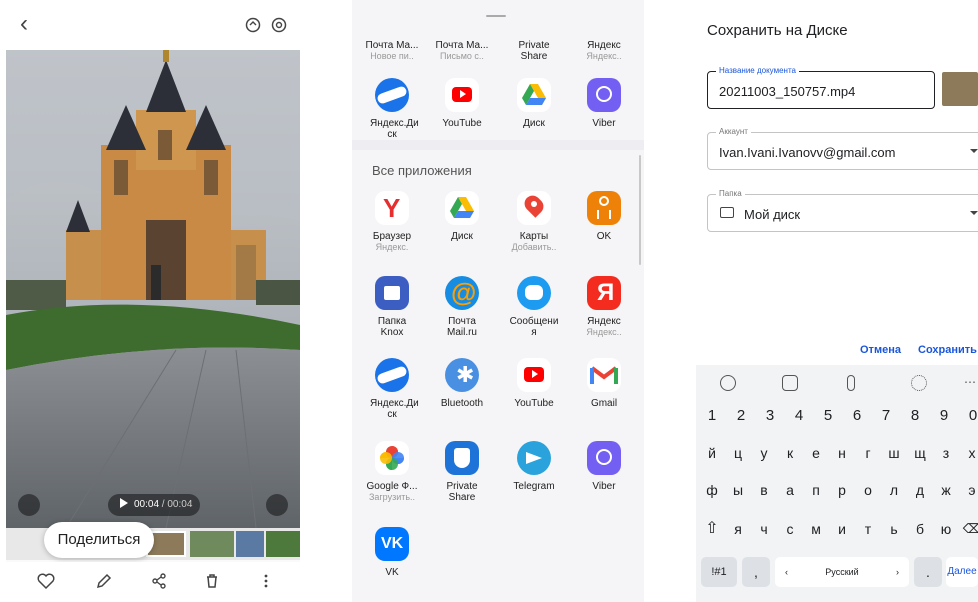 This screenshot has height=602, width=978. I want to click on key: с, so click(790, 529).